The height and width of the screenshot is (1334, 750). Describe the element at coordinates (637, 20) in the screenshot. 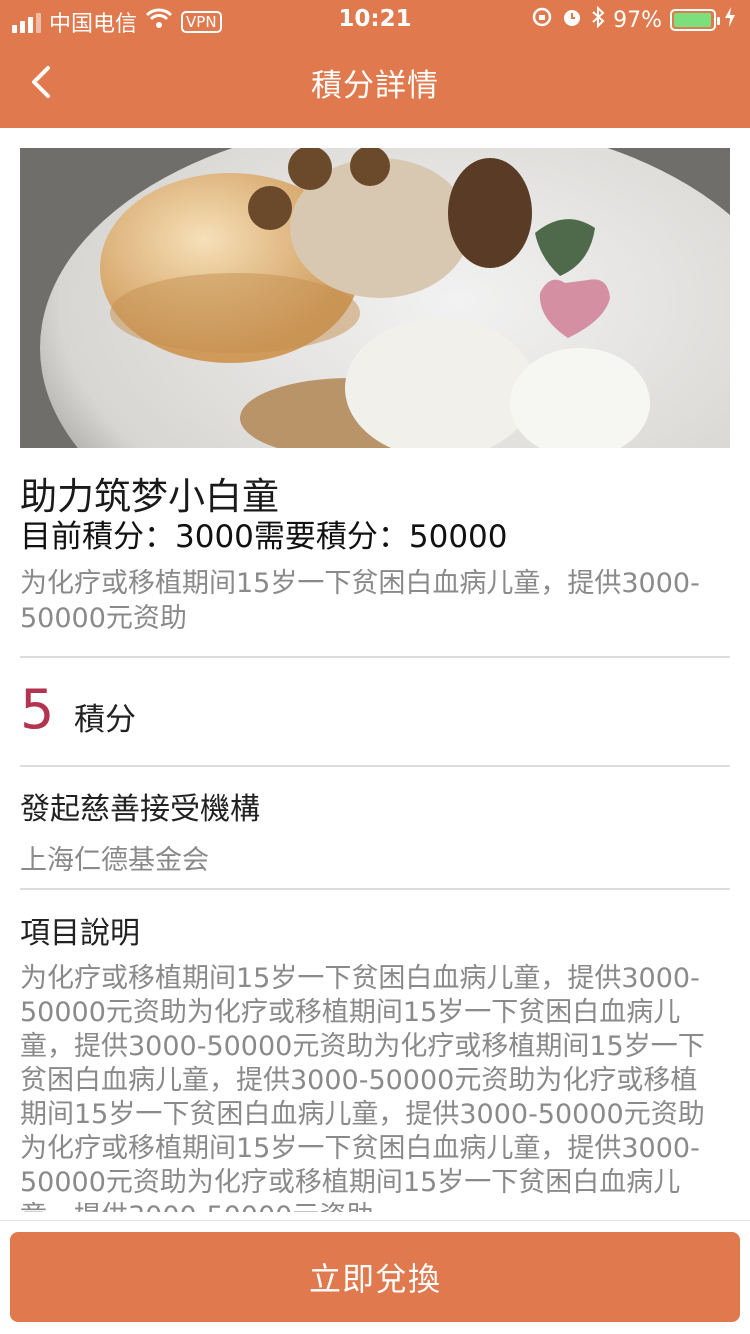

I see `battery-percent: 97%` at that location.